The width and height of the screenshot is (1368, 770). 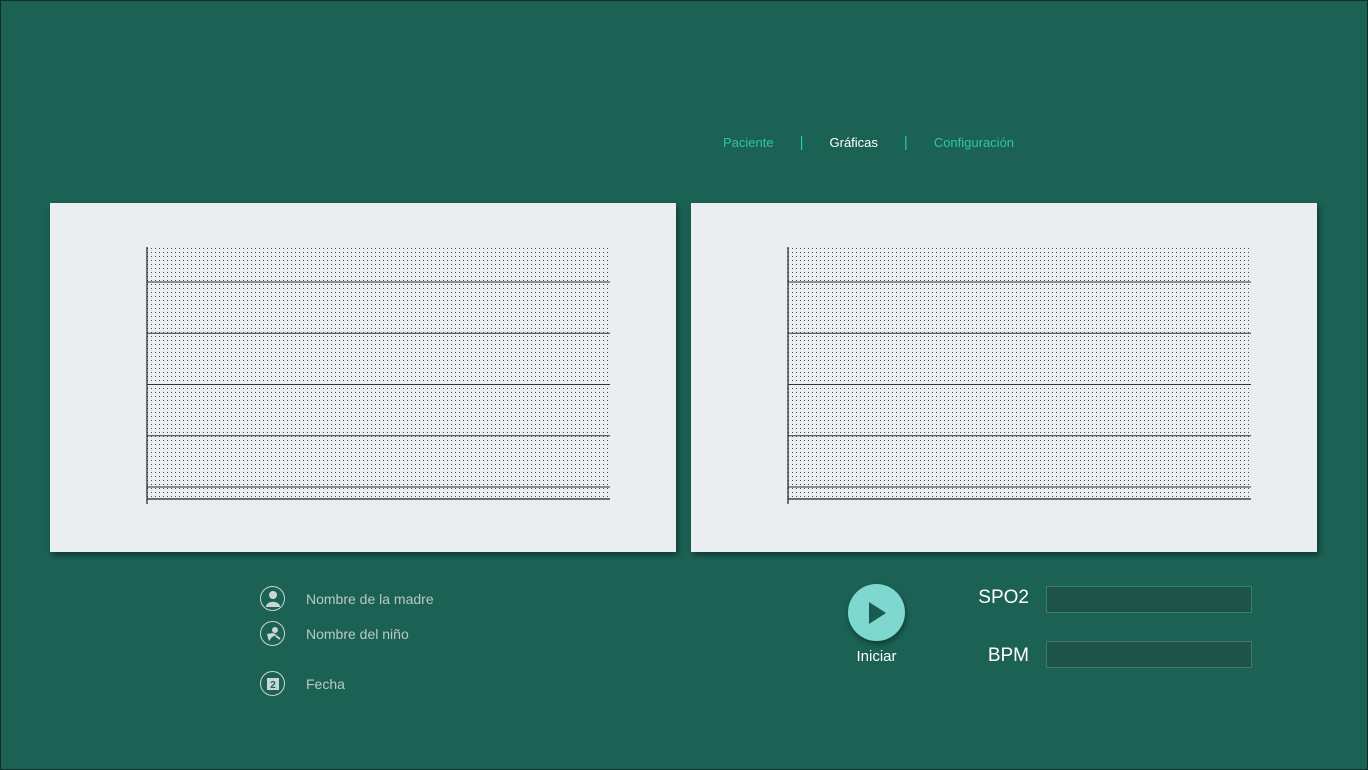 What do you see at coordinates (1149, 654) in the screenshot?
I see `bpm-field` at bounding box center [1149, 654].